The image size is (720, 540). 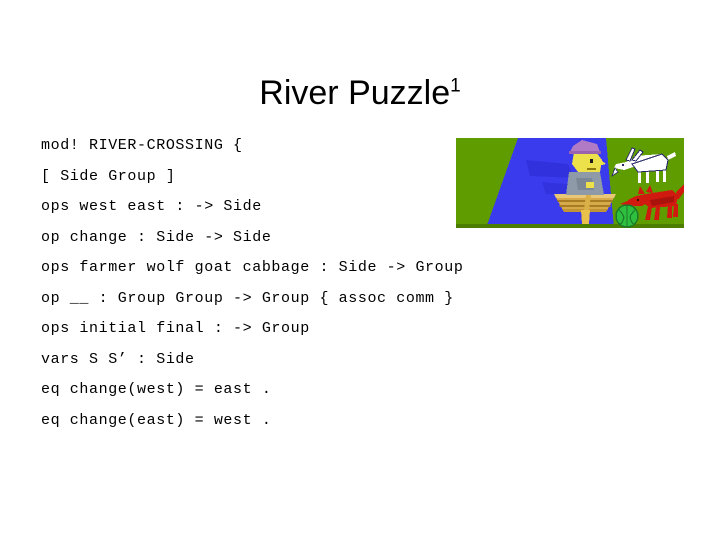 I want to click on farmer-mouth, so click(x=591, y=169).